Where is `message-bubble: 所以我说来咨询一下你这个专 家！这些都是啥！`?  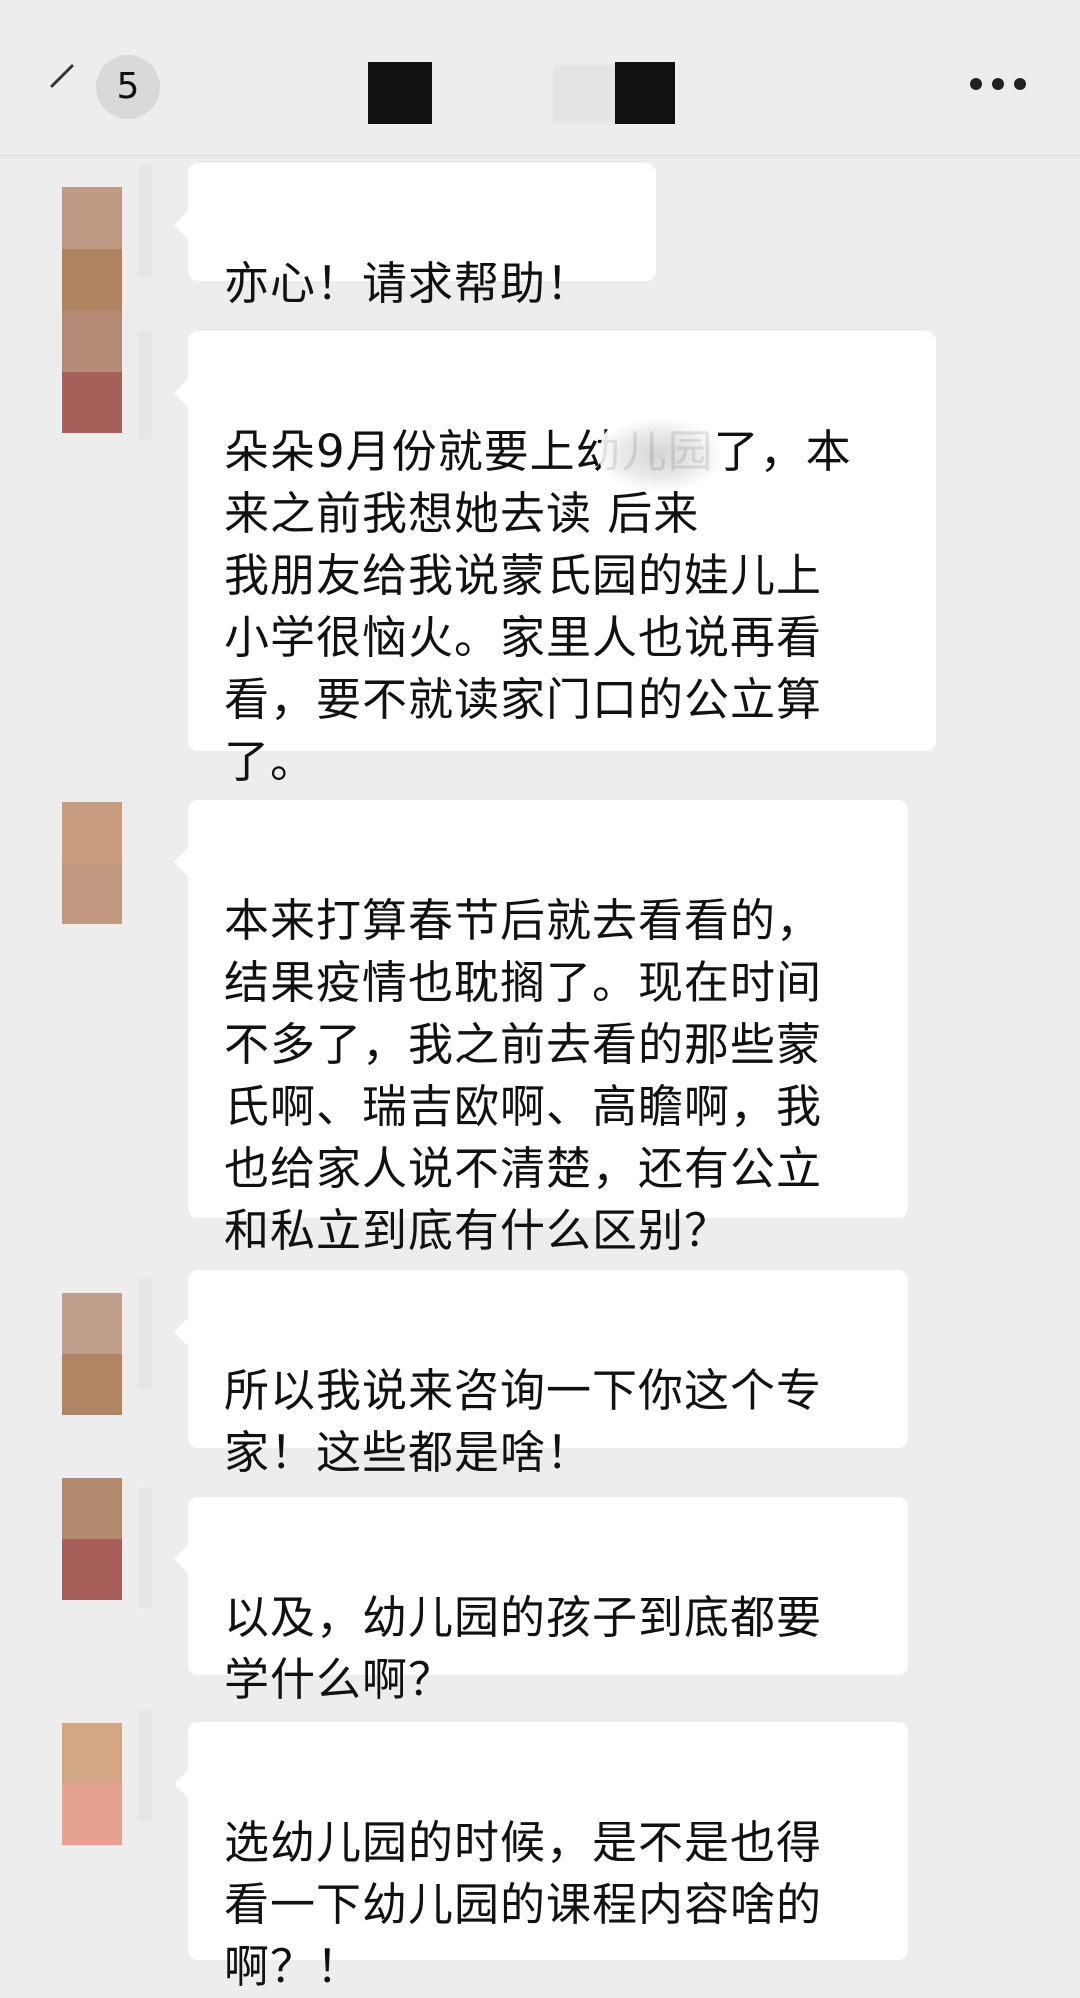 message-bubble: 所以我说来咨询一下你这个专 家！这些都是啥！ is located at coordinates (541, 1374).